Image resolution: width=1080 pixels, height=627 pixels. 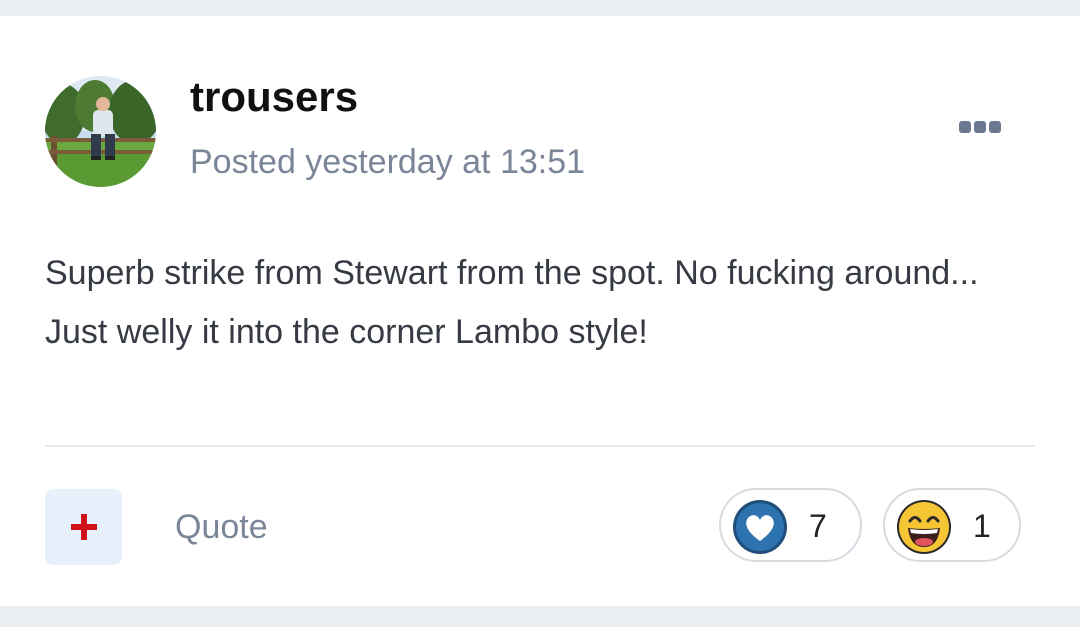 I want to click on reaction-like: 7, so click(x=790, y=525).